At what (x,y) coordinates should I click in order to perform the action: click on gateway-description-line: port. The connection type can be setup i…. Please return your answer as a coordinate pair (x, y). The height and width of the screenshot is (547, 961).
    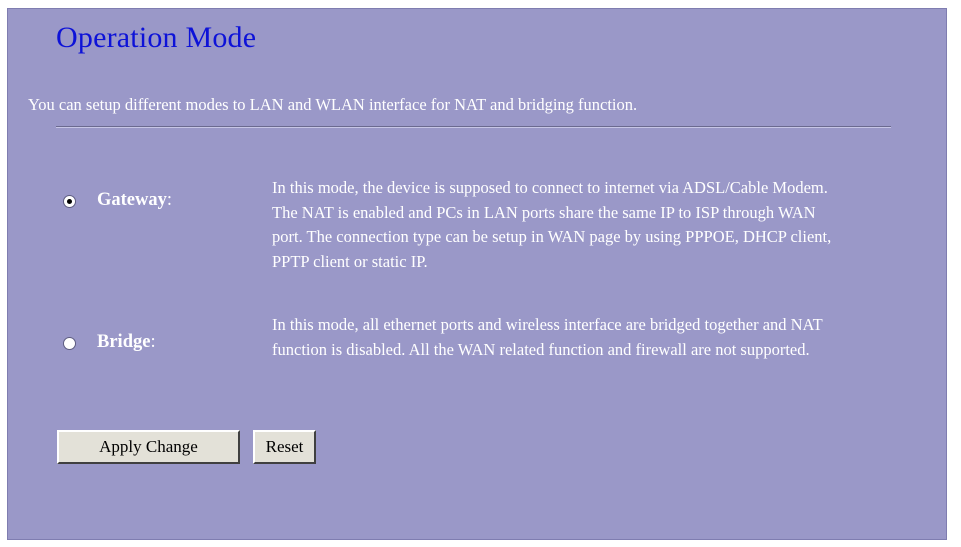
    Looking at the image, I should click on (552, 236).